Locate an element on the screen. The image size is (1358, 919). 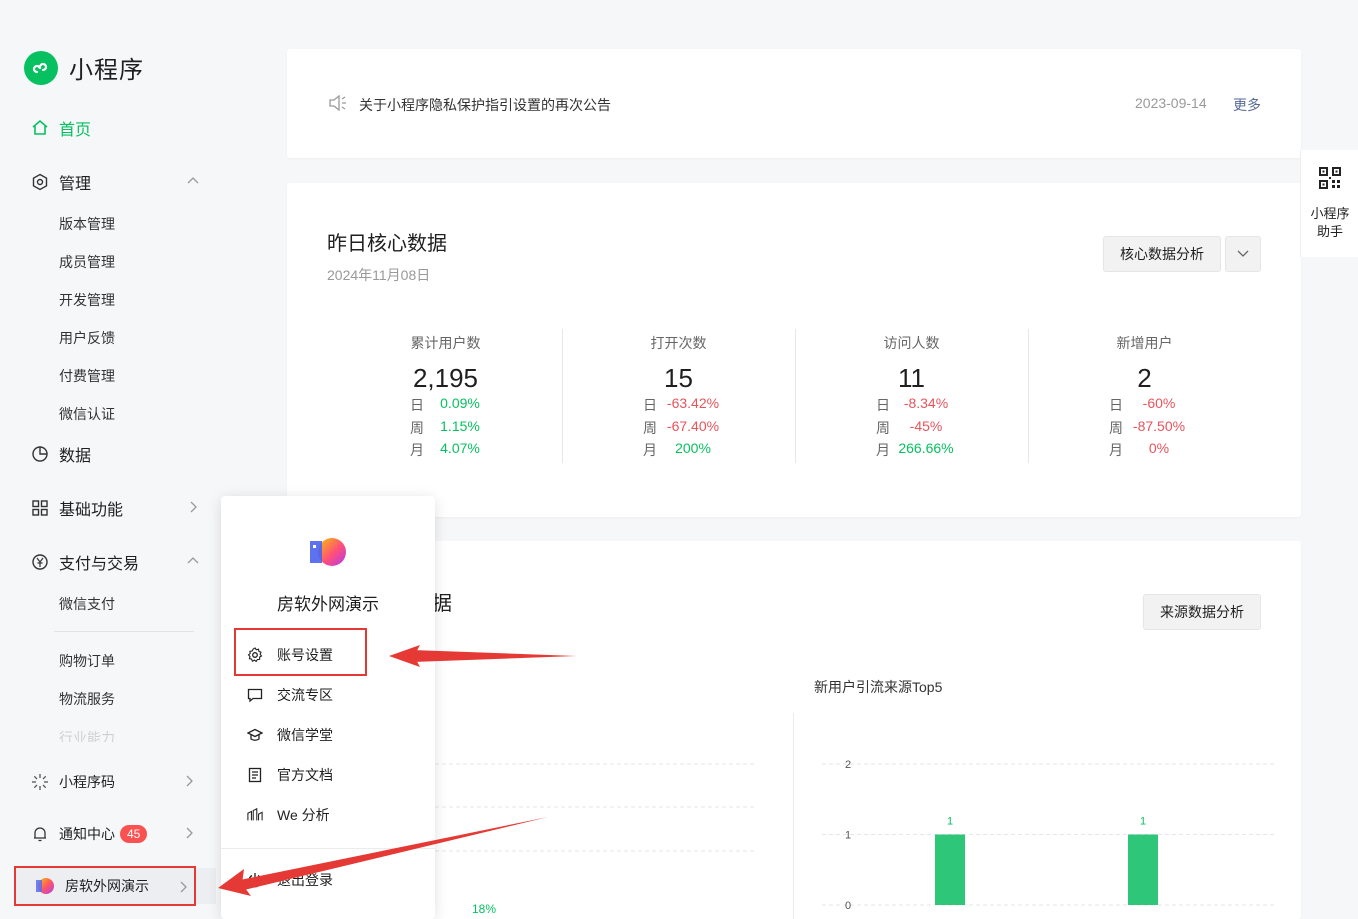
change-value: -8.34% is located at coordinates (926, 403).